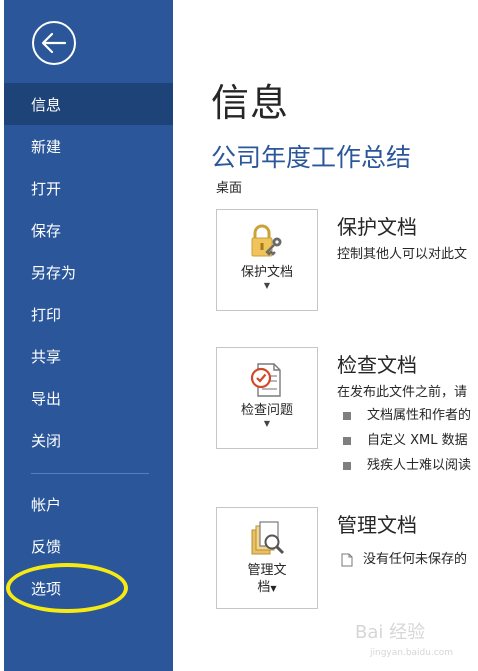  What do you see at coordinates (88, 398) in the screenshot?
I see `nav-item-export: 导出` at bounding box center [88, 398].